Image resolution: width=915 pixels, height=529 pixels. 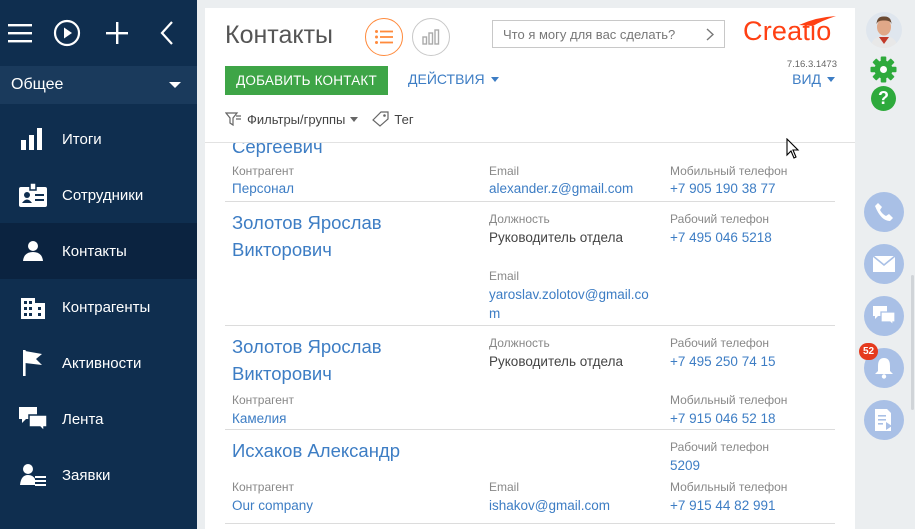 I want to click on field-label: Контрагент, so click(x=263, y=487).